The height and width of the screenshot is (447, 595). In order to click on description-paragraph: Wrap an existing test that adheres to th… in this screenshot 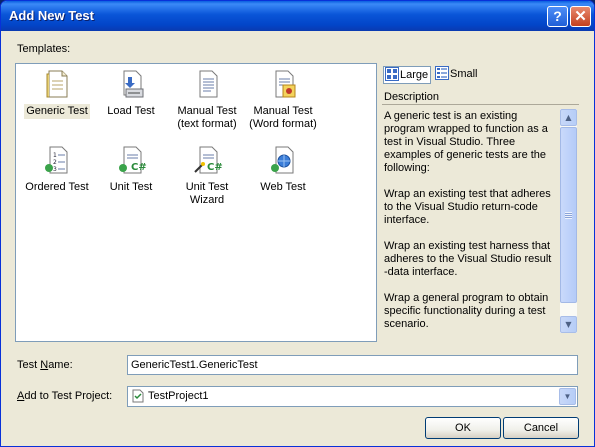, I will do `click(467, 207)`.